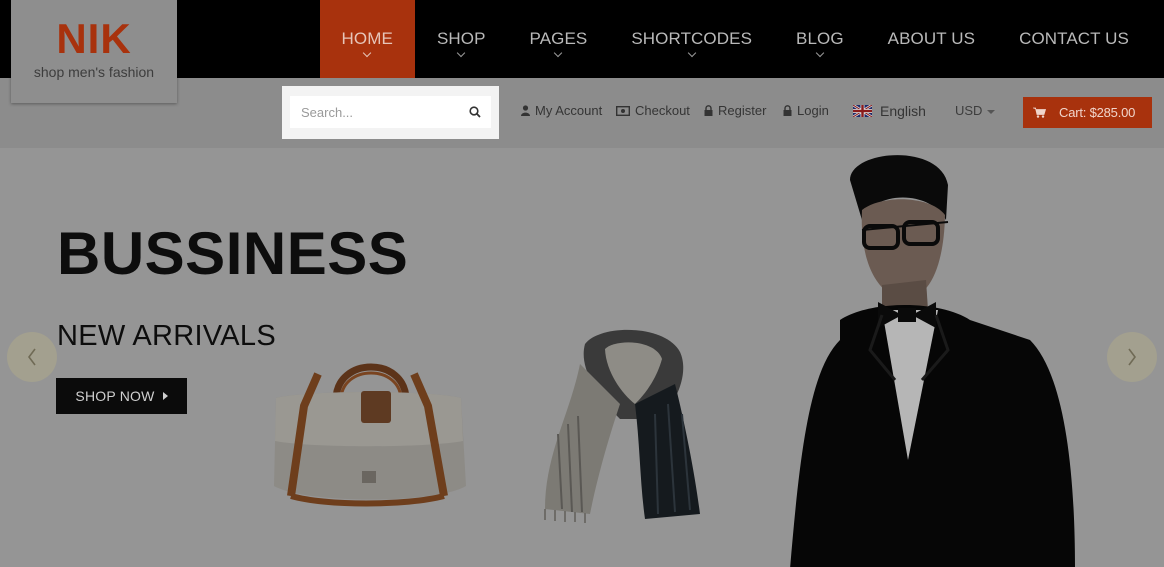  I want to click on checkout-link: Checkout, so click(653, 110).